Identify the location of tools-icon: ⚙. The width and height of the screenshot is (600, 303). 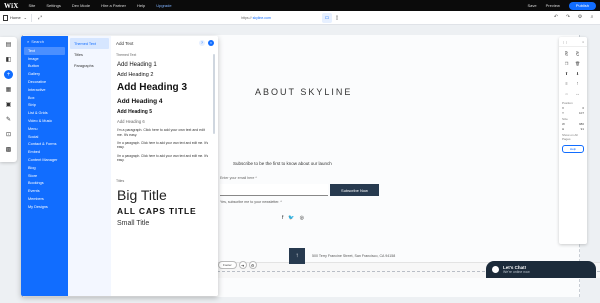
(580, 17).